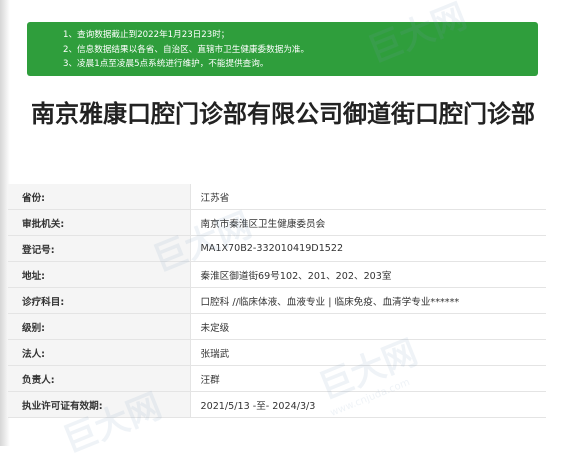 The image size is (566, 462). I want to click on notice-line-1: 1、查询数据截止到2022年1月23日23时；, so click(146, 35).